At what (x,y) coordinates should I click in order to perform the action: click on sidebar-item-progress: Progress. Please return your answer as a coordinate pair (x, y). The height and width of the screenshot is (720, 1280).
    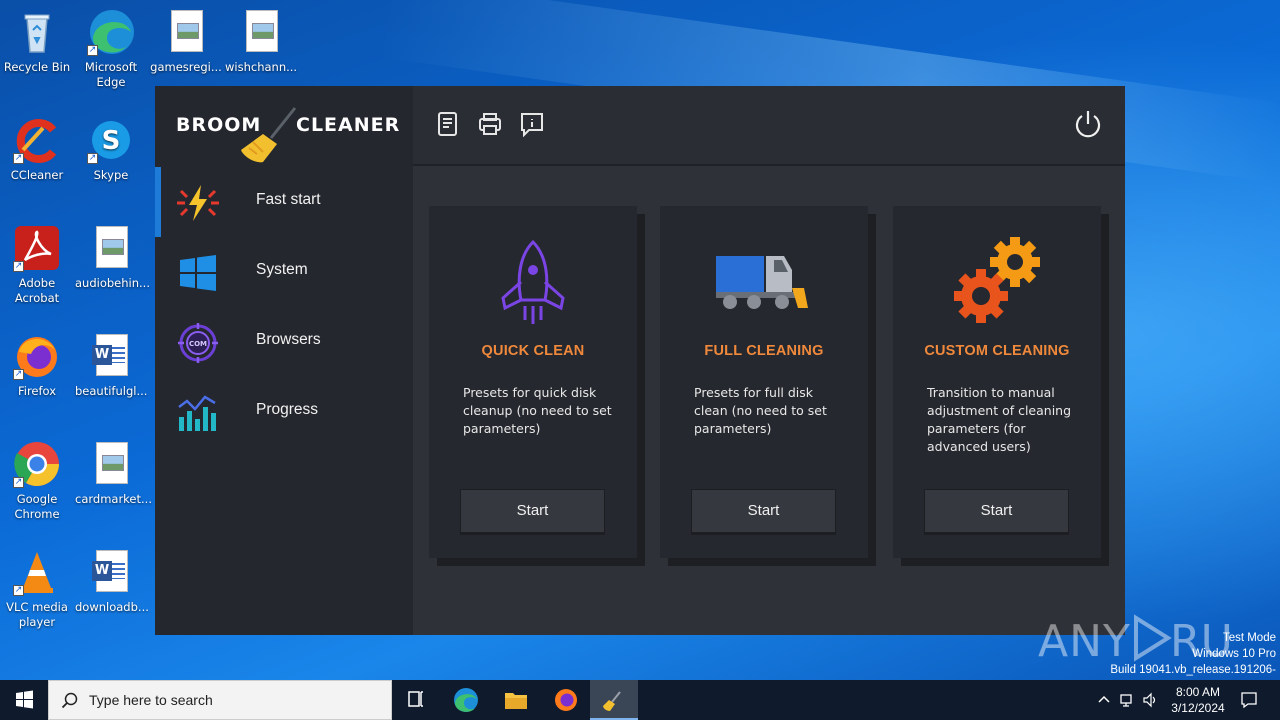
    Looking at the image, I should click on (284, 412).